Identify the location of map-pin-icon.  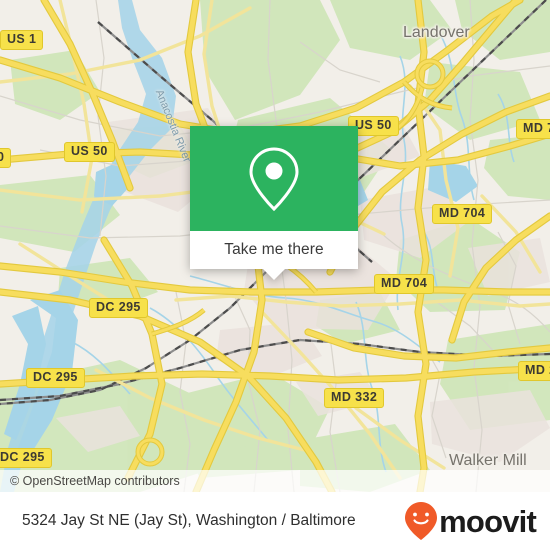
(274, 178).